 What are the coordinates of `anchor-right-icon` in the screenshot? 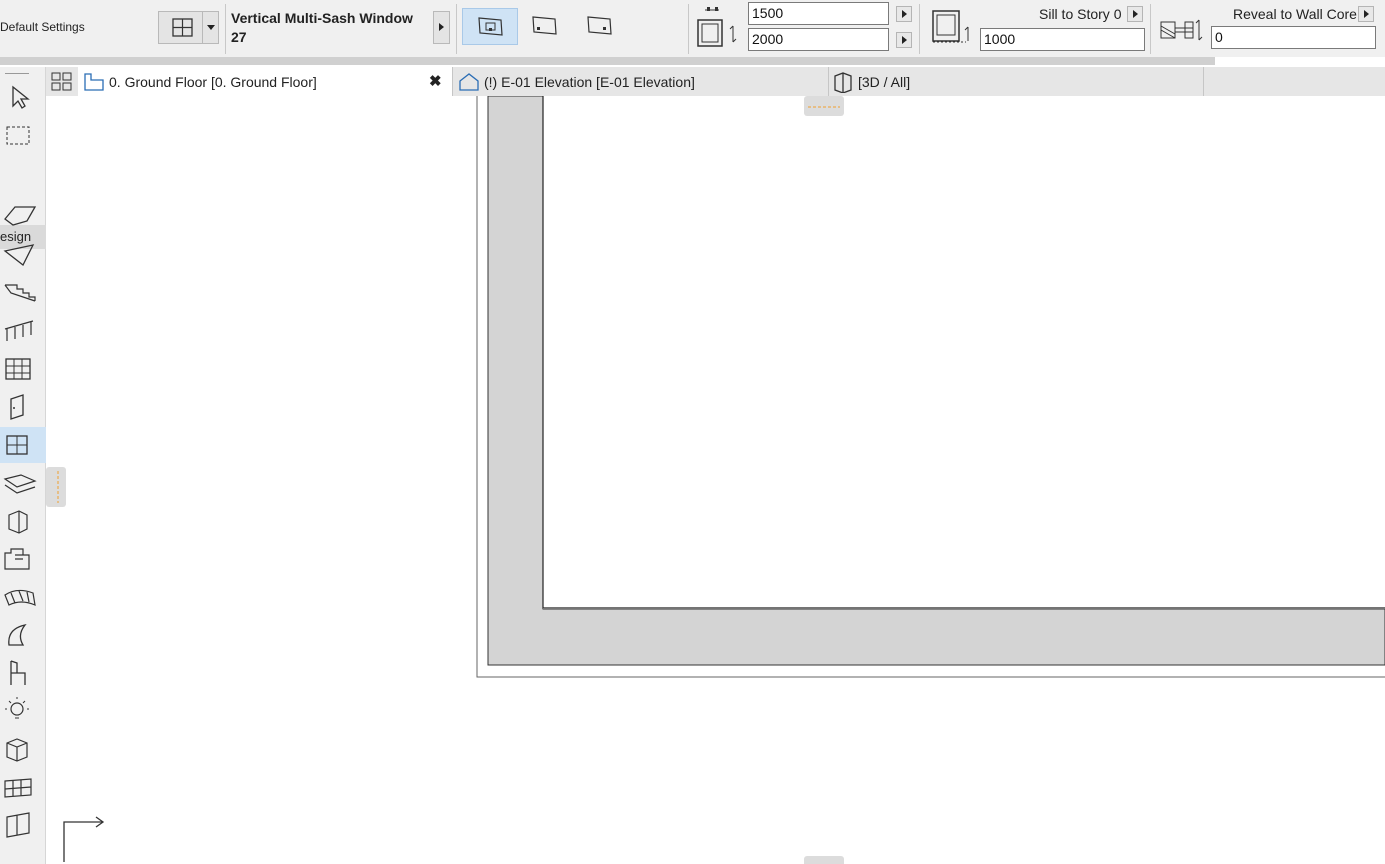 It's located at (599, 25).